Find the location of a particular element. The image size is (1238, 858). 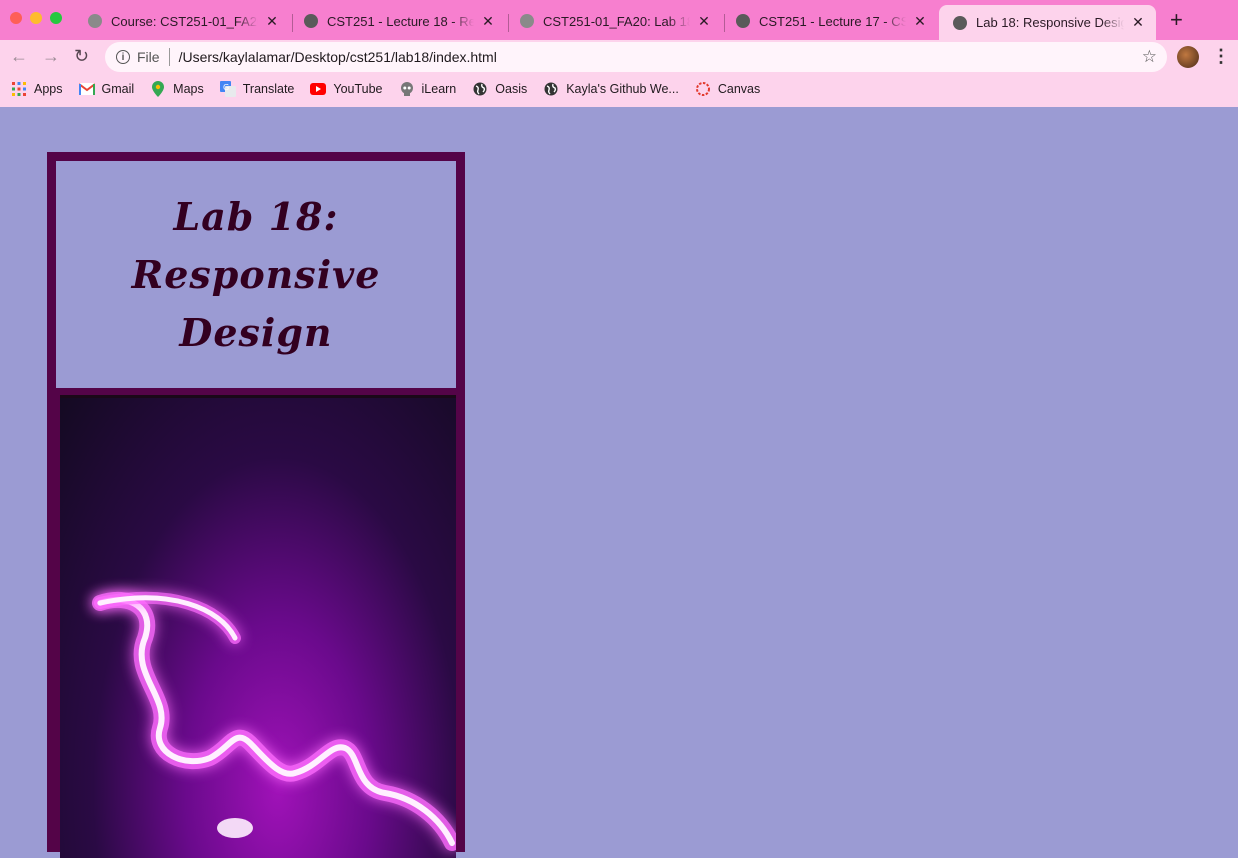

title-line: Responsive is located at coordinates (256, 274).